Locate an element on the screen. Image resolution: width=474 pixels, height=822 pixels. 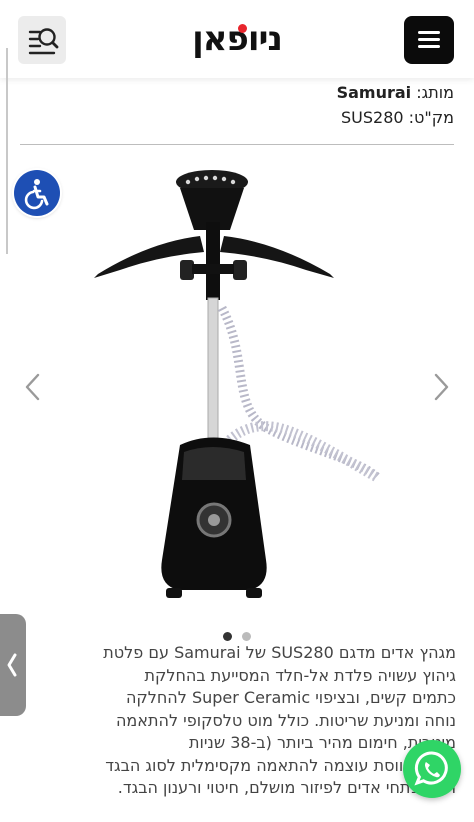
search-button is located at coordinates (42, 40).